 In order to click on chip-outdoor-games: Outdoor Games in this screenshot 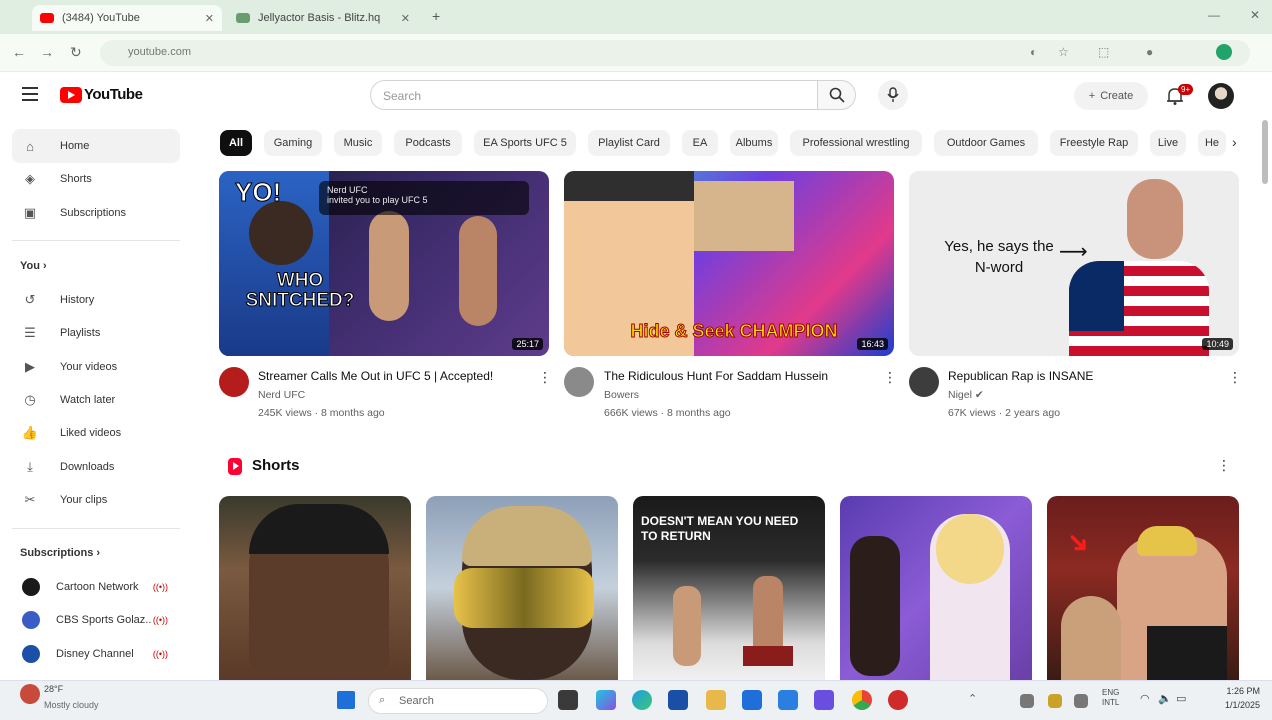, I will do `click(986, 143)`.